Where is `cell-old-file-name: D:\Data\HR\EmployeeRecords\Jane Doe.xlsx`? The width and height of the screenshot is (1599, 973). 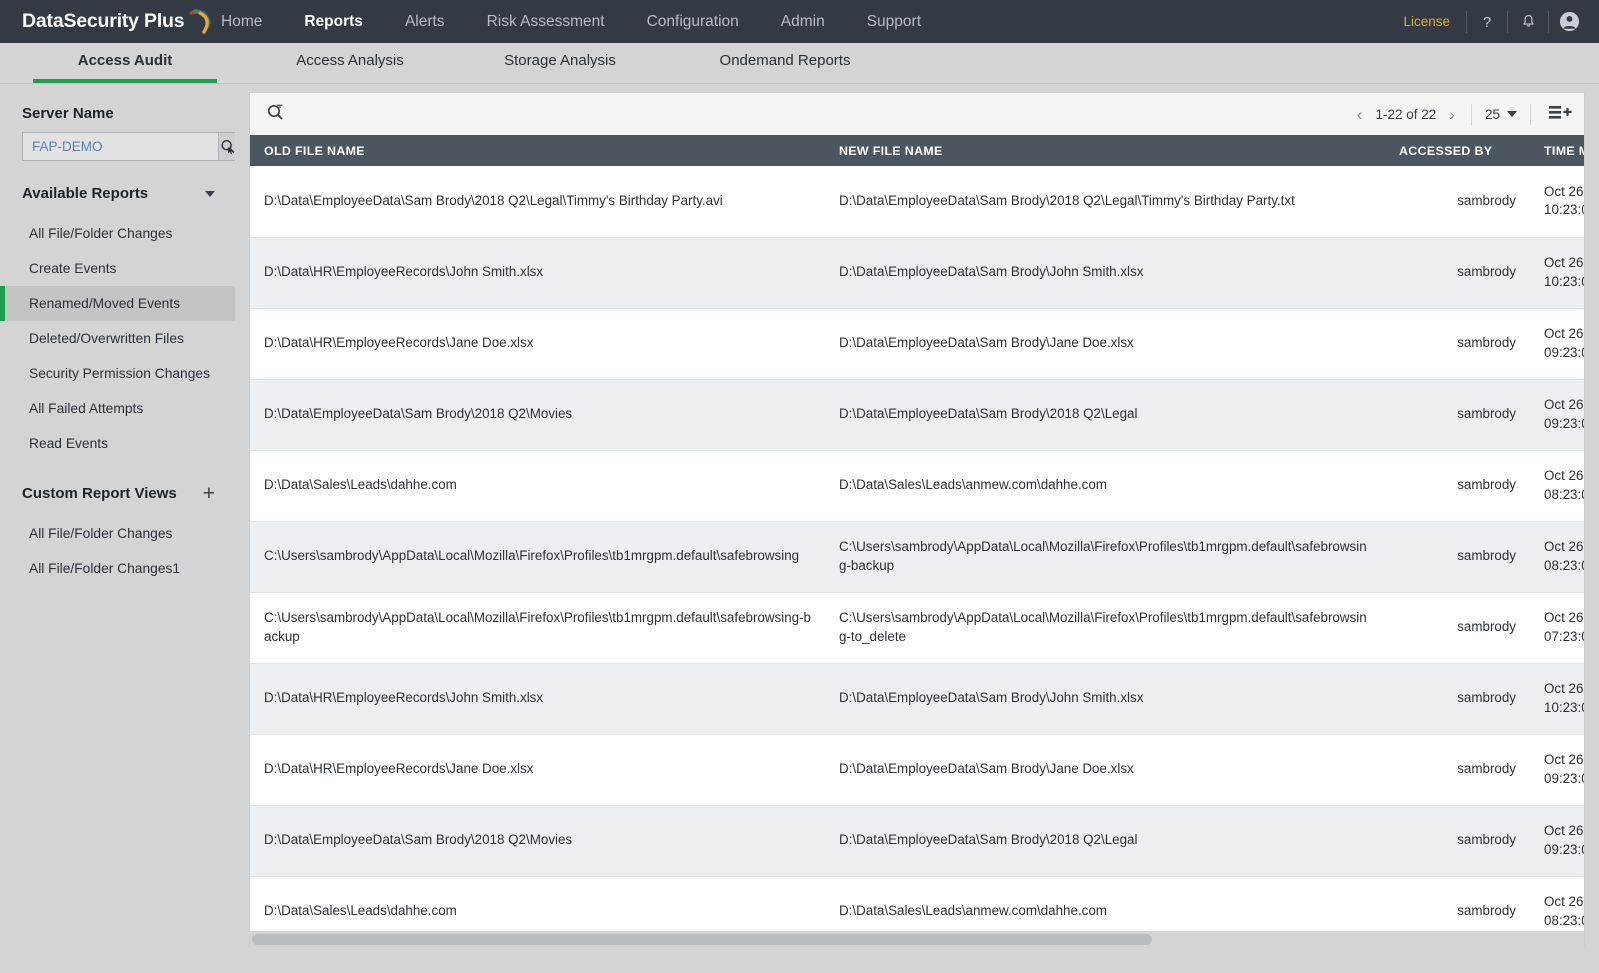
cell-old-file-name: D:\Data\HR\EmployeeRecords\Jane Doe.xlsx is located at coordinates (537, 344).